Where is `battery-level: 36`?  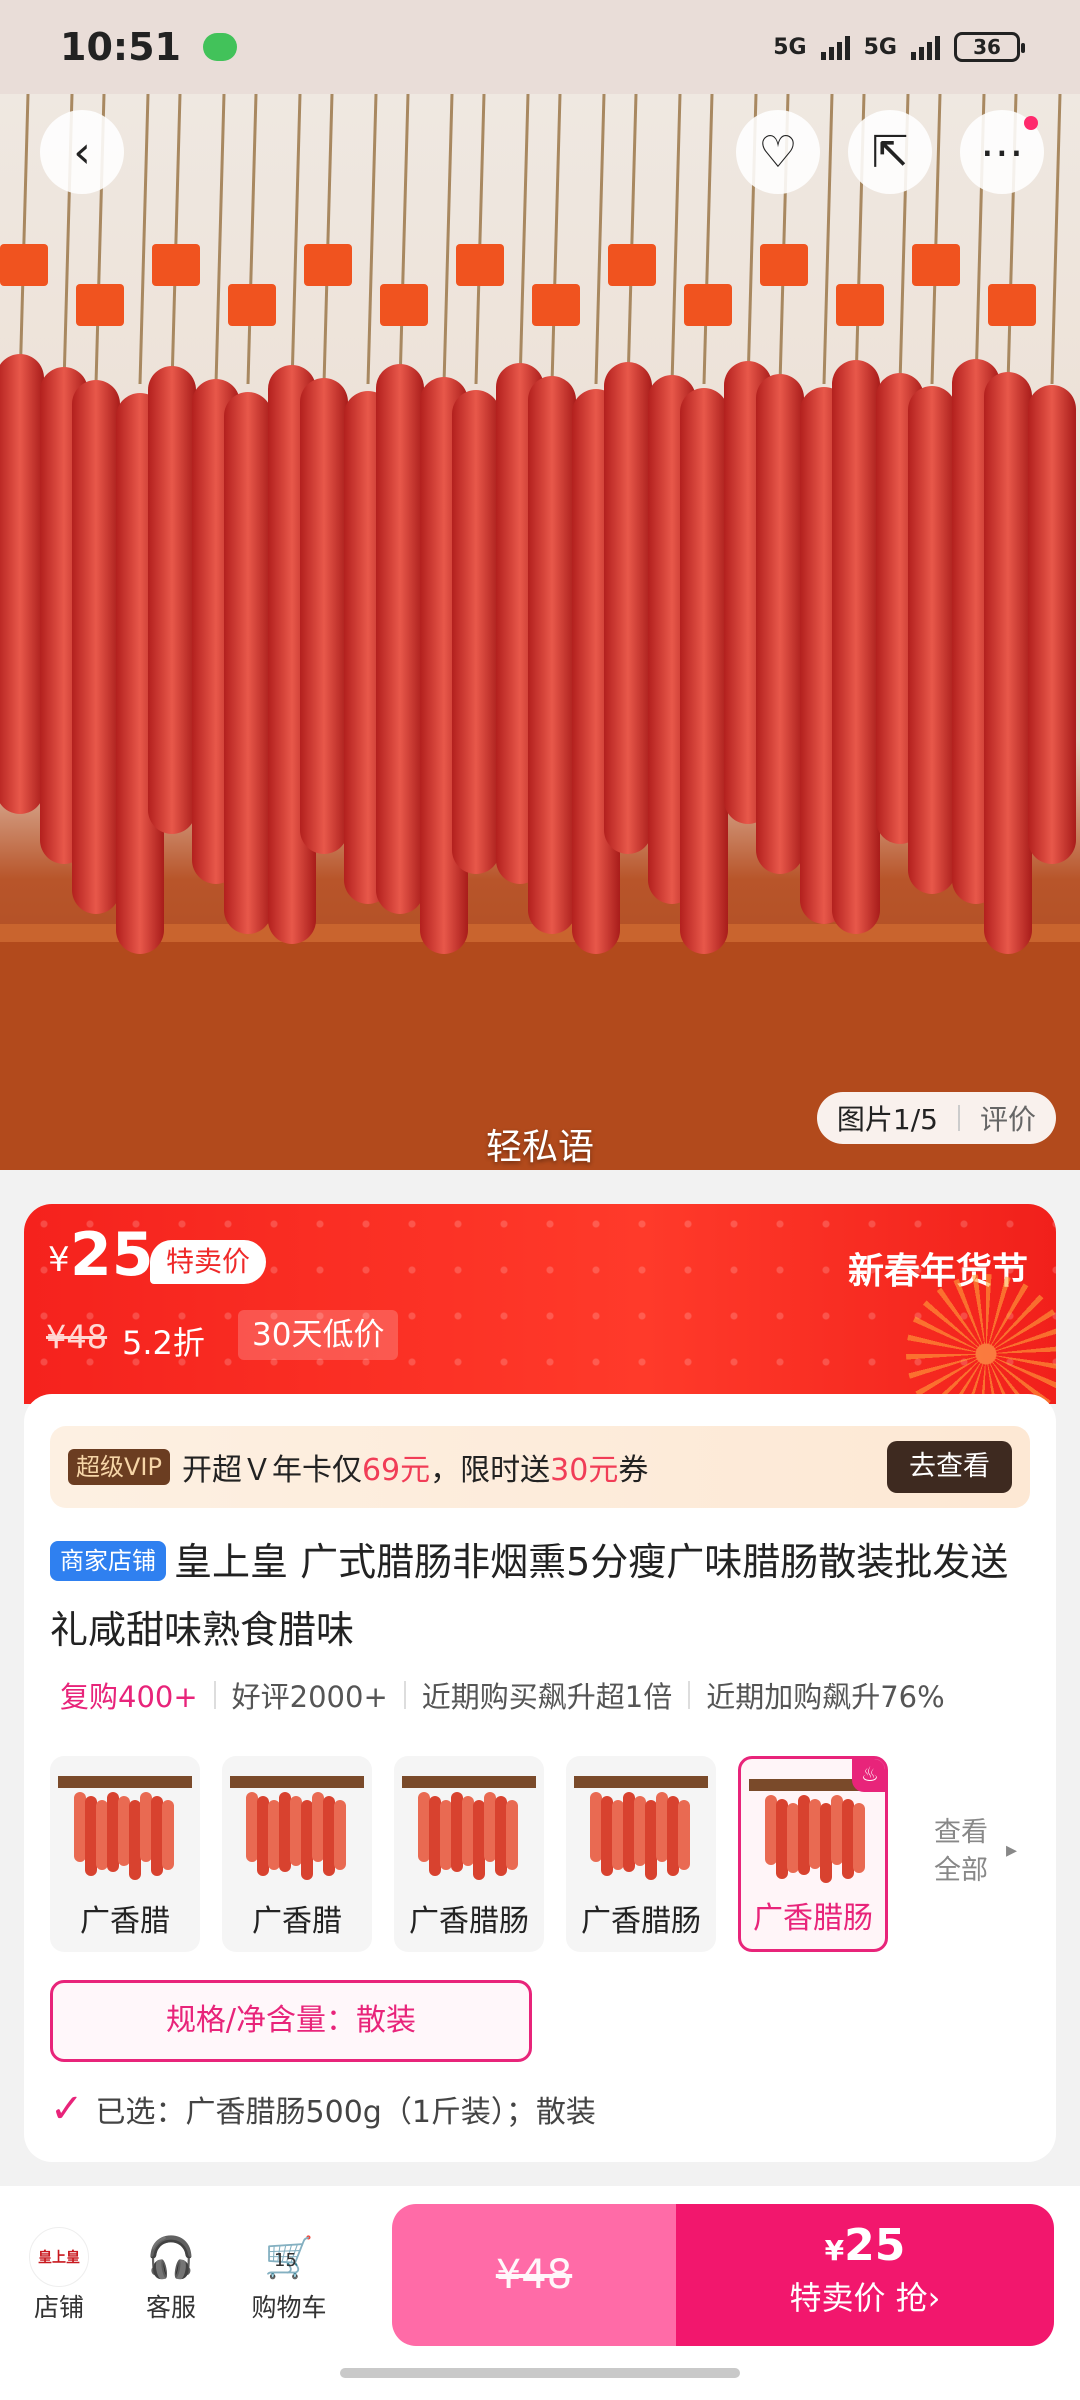 battery-level: 36 is located at coordinates (987, 47).